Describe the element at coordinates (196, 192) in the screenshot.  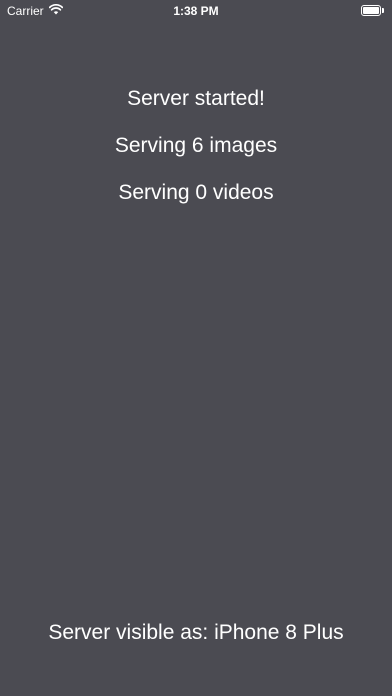
I see `videos-count-text: Serving 0 videos` at that location.